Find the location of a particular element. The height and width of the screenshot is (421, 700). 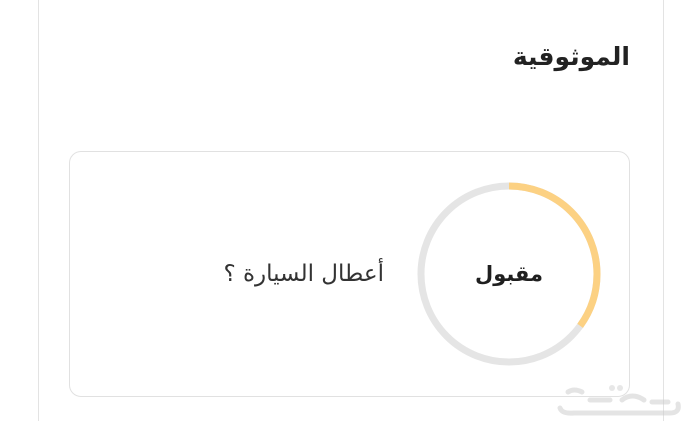

status-label: مقبول is located at coordinates (509, 274).